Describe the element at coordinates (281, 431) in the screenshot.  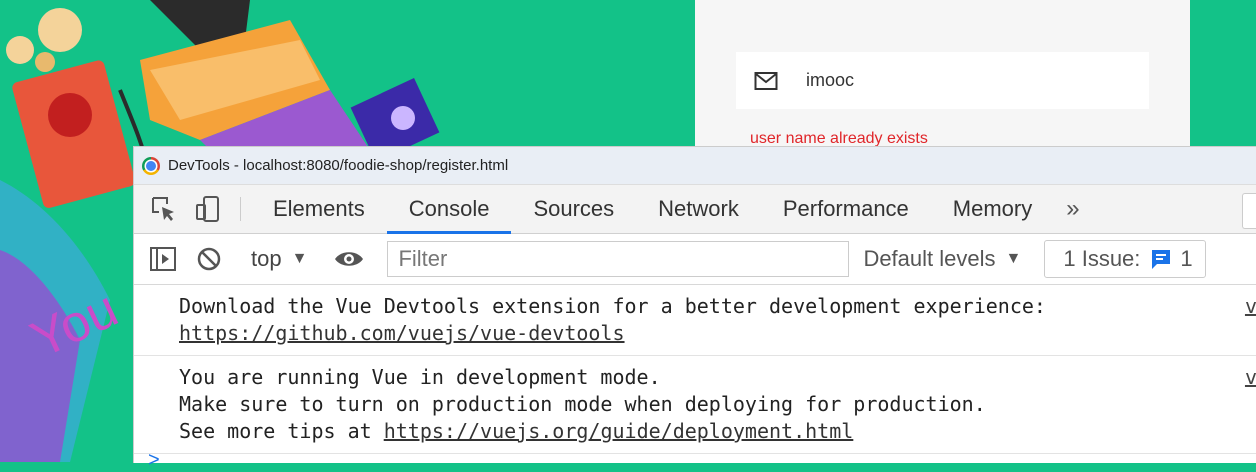
I see `message-text: See more tips at` at that location.